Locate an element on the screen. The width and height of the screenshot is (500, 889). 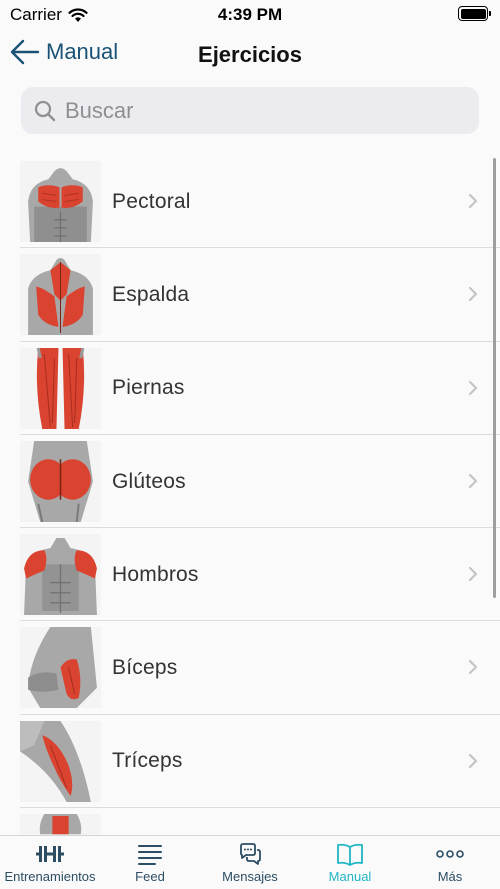
glutes-muscle-icon is located at coordinates (60, 481).